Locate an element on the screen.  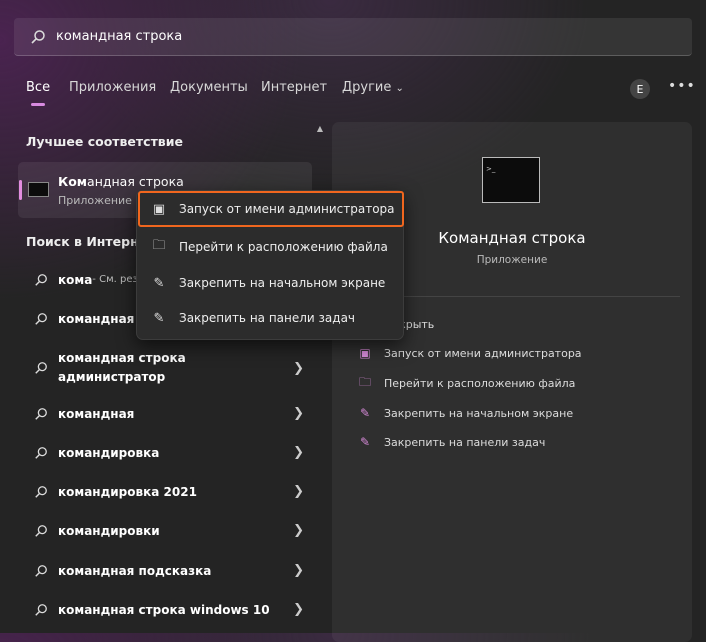
list-item: командная подсказка ❯ is located at coordinates (165, 570).